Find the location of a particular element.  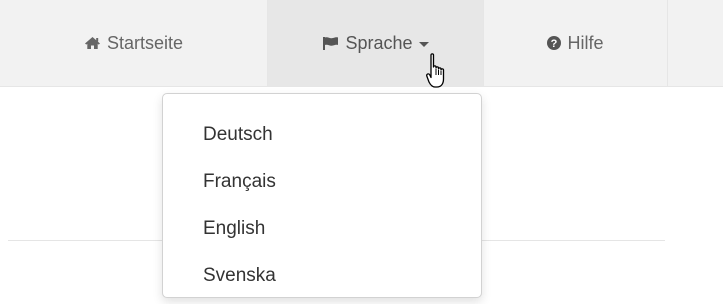

language-option-francais: Français is located at coordinates (322, 181).